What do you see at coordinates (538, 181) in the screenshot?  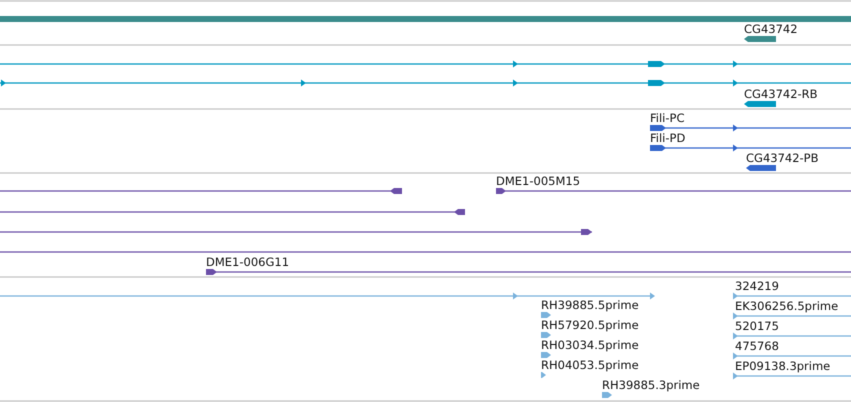 I see `feature-label: DME1-005M15` at bounding box center [538, 181].